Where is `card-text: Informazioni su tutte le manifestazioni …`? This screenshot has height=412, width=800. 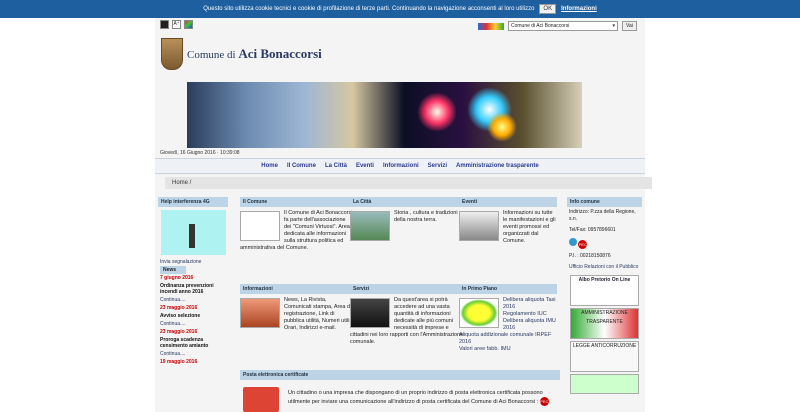 card-text: Informazioni su tutte le manifestazioni … is located at coordinates (529, 227).